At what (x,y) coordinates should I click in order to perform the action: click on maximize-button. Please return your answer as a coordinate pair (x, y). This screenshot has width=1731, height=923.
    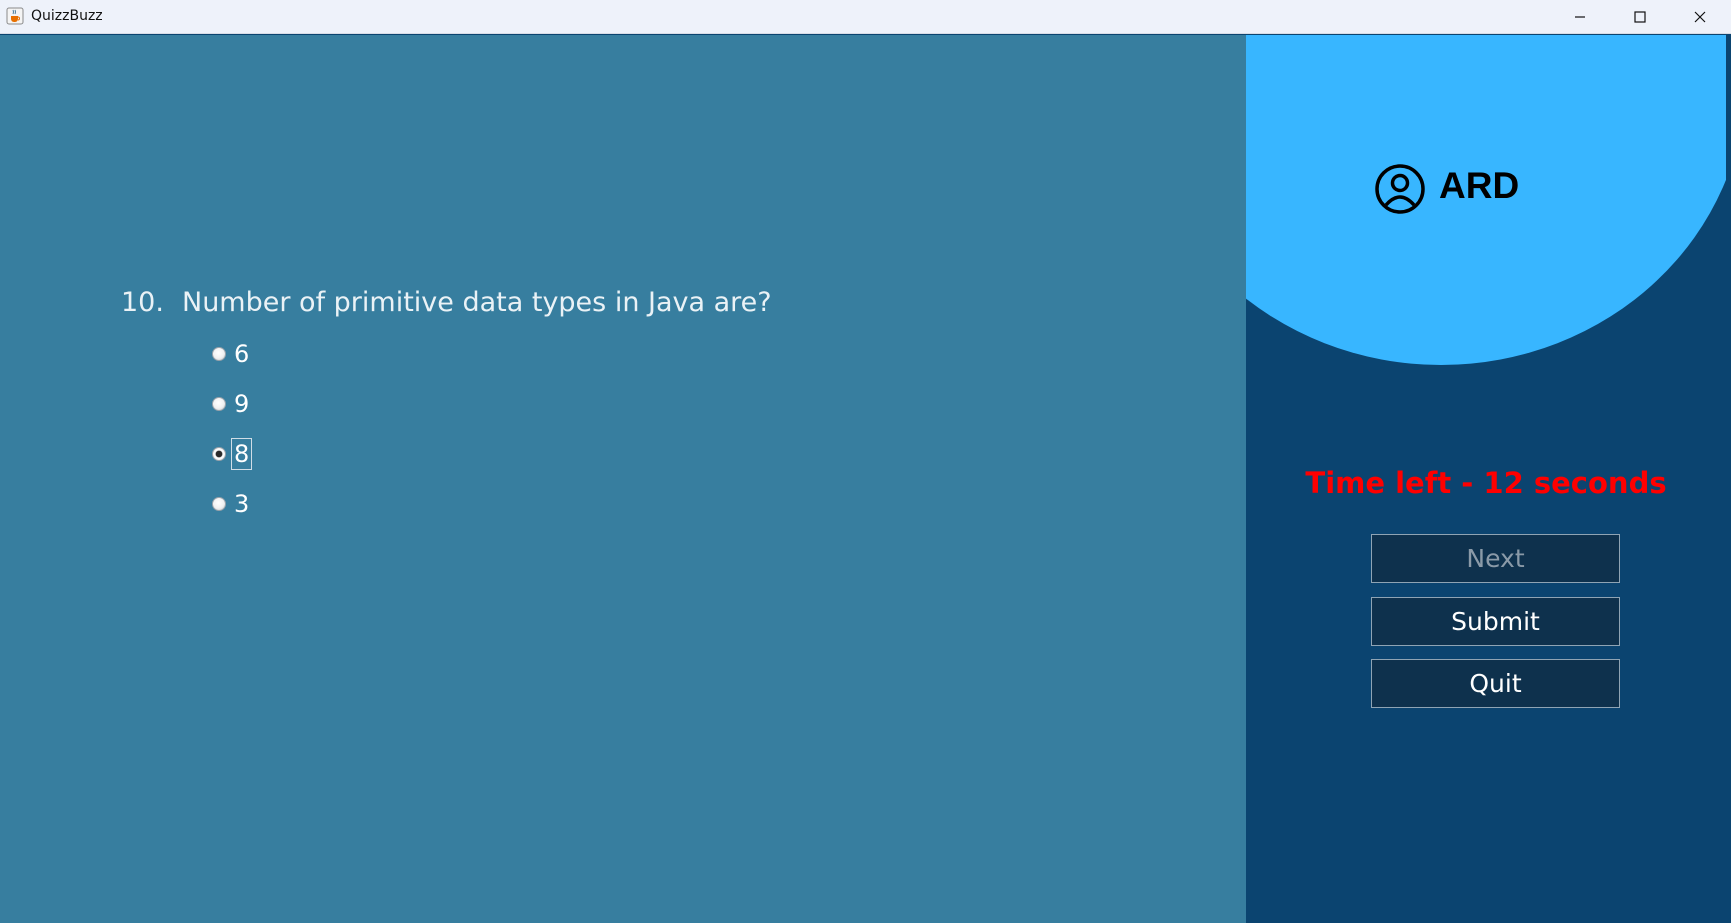
    Looking at the image, I should click on (1640, 17).